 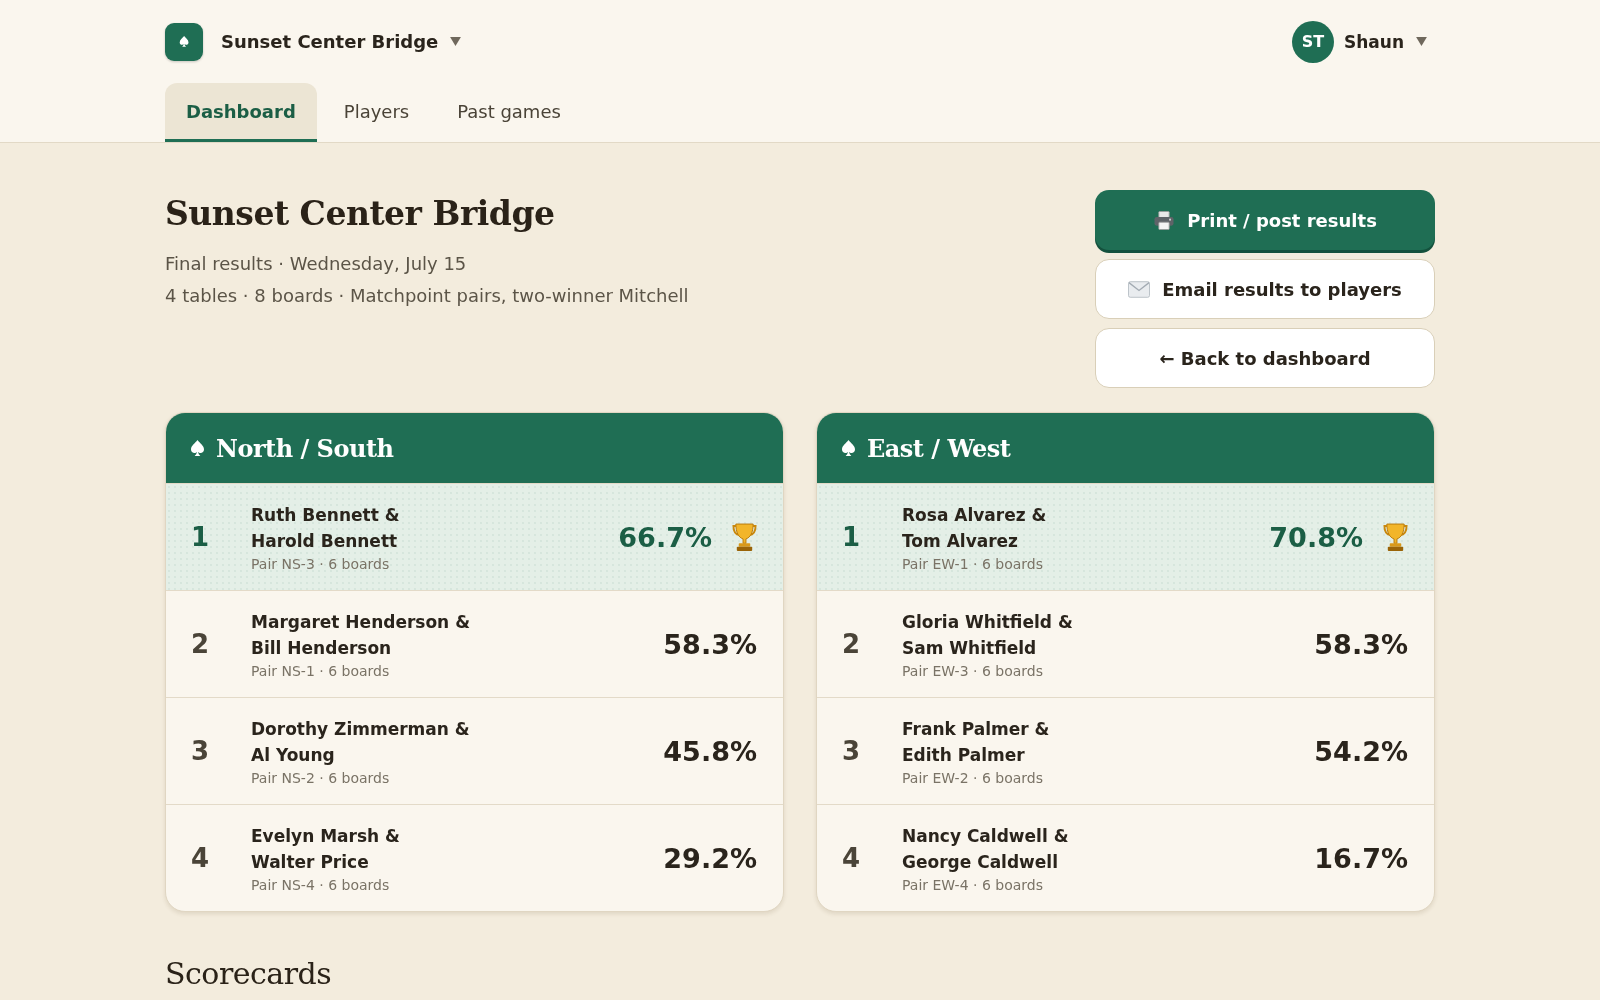 What do you see at coordinates (320, 778) in the screenshot?
I see `pair-details: Pair NS-2 · 6 boards` at bounding box center [320, 778].